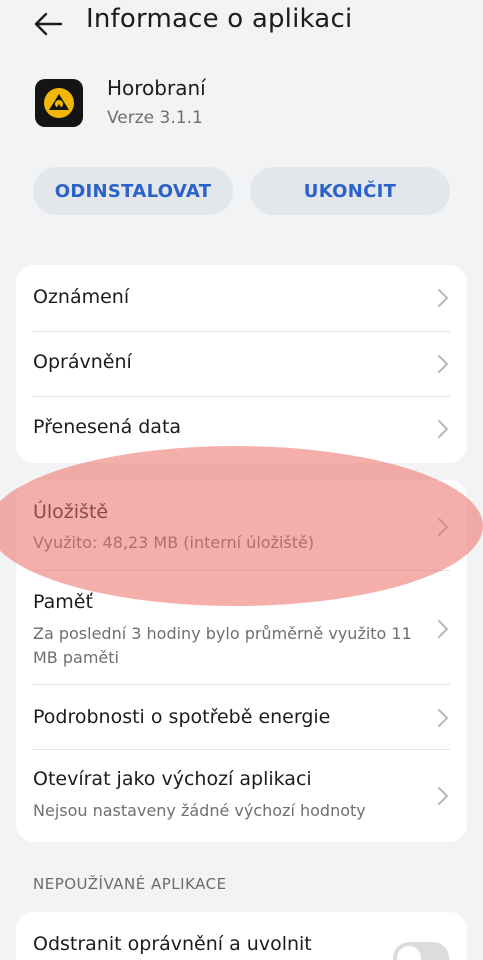  What do you see at coordinates (182, 717) in the screenshot?
I see `energy-details-label: Podrobnosti o spotřebě energie` at bounding box center [182, 717].